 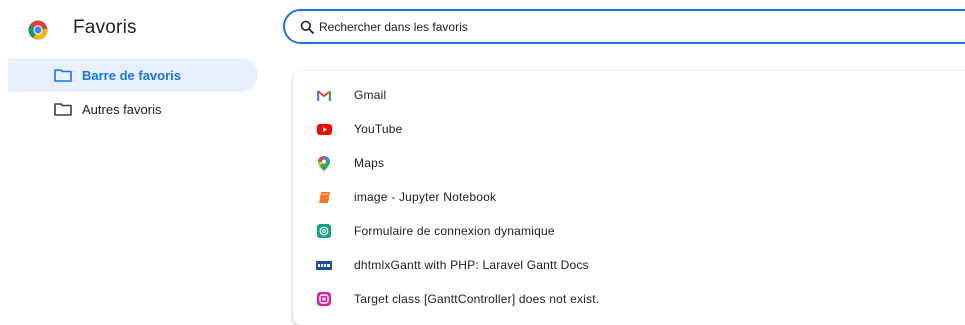 I want to click on maps-pin-icon, so click(x=324, y=163).